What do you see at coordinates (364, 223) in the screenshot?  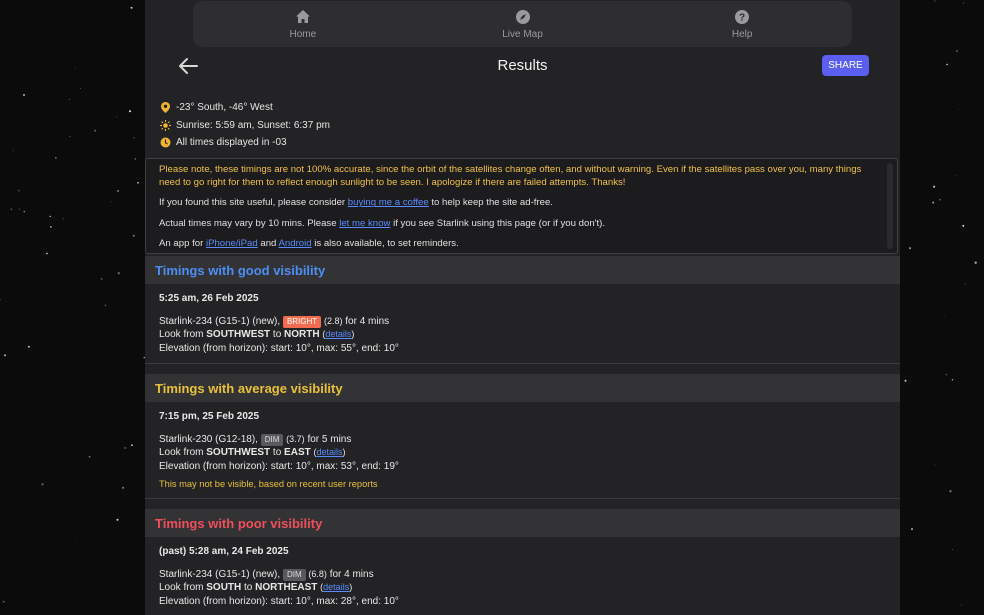 I see `let-me-know-link: let me know` at bounding box center [364, 223].